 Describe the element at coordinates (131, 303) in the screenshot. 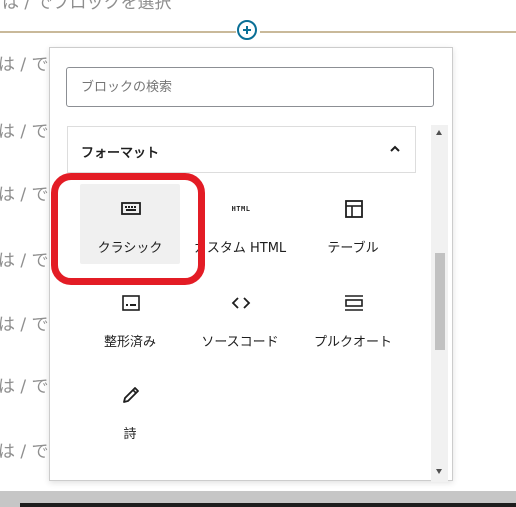

I see `preformatted-icon` at that location.